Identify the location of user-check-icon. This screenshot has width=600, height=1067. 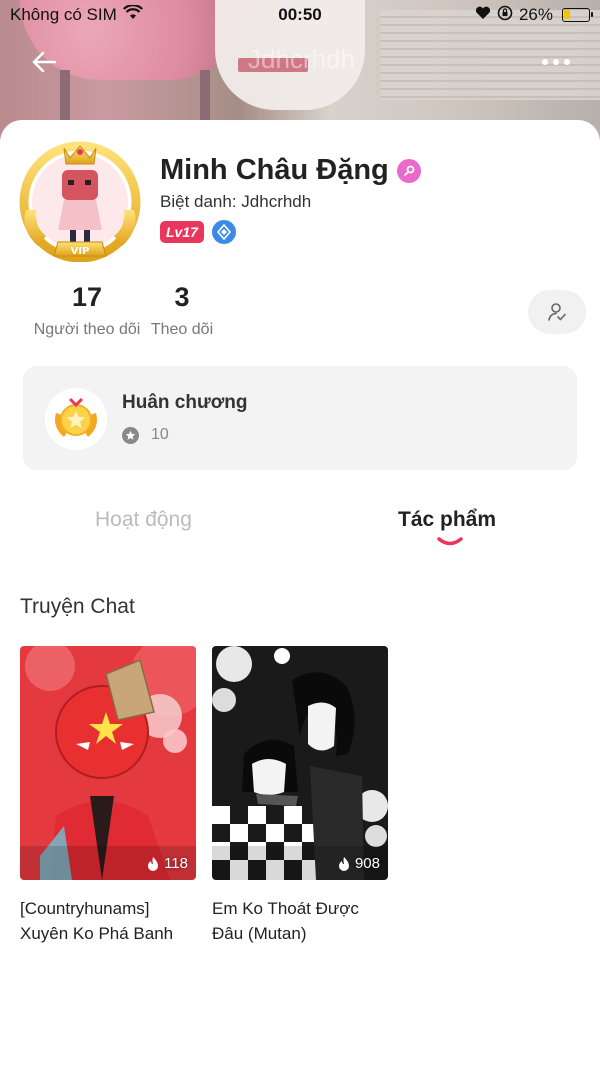
(557, 312).